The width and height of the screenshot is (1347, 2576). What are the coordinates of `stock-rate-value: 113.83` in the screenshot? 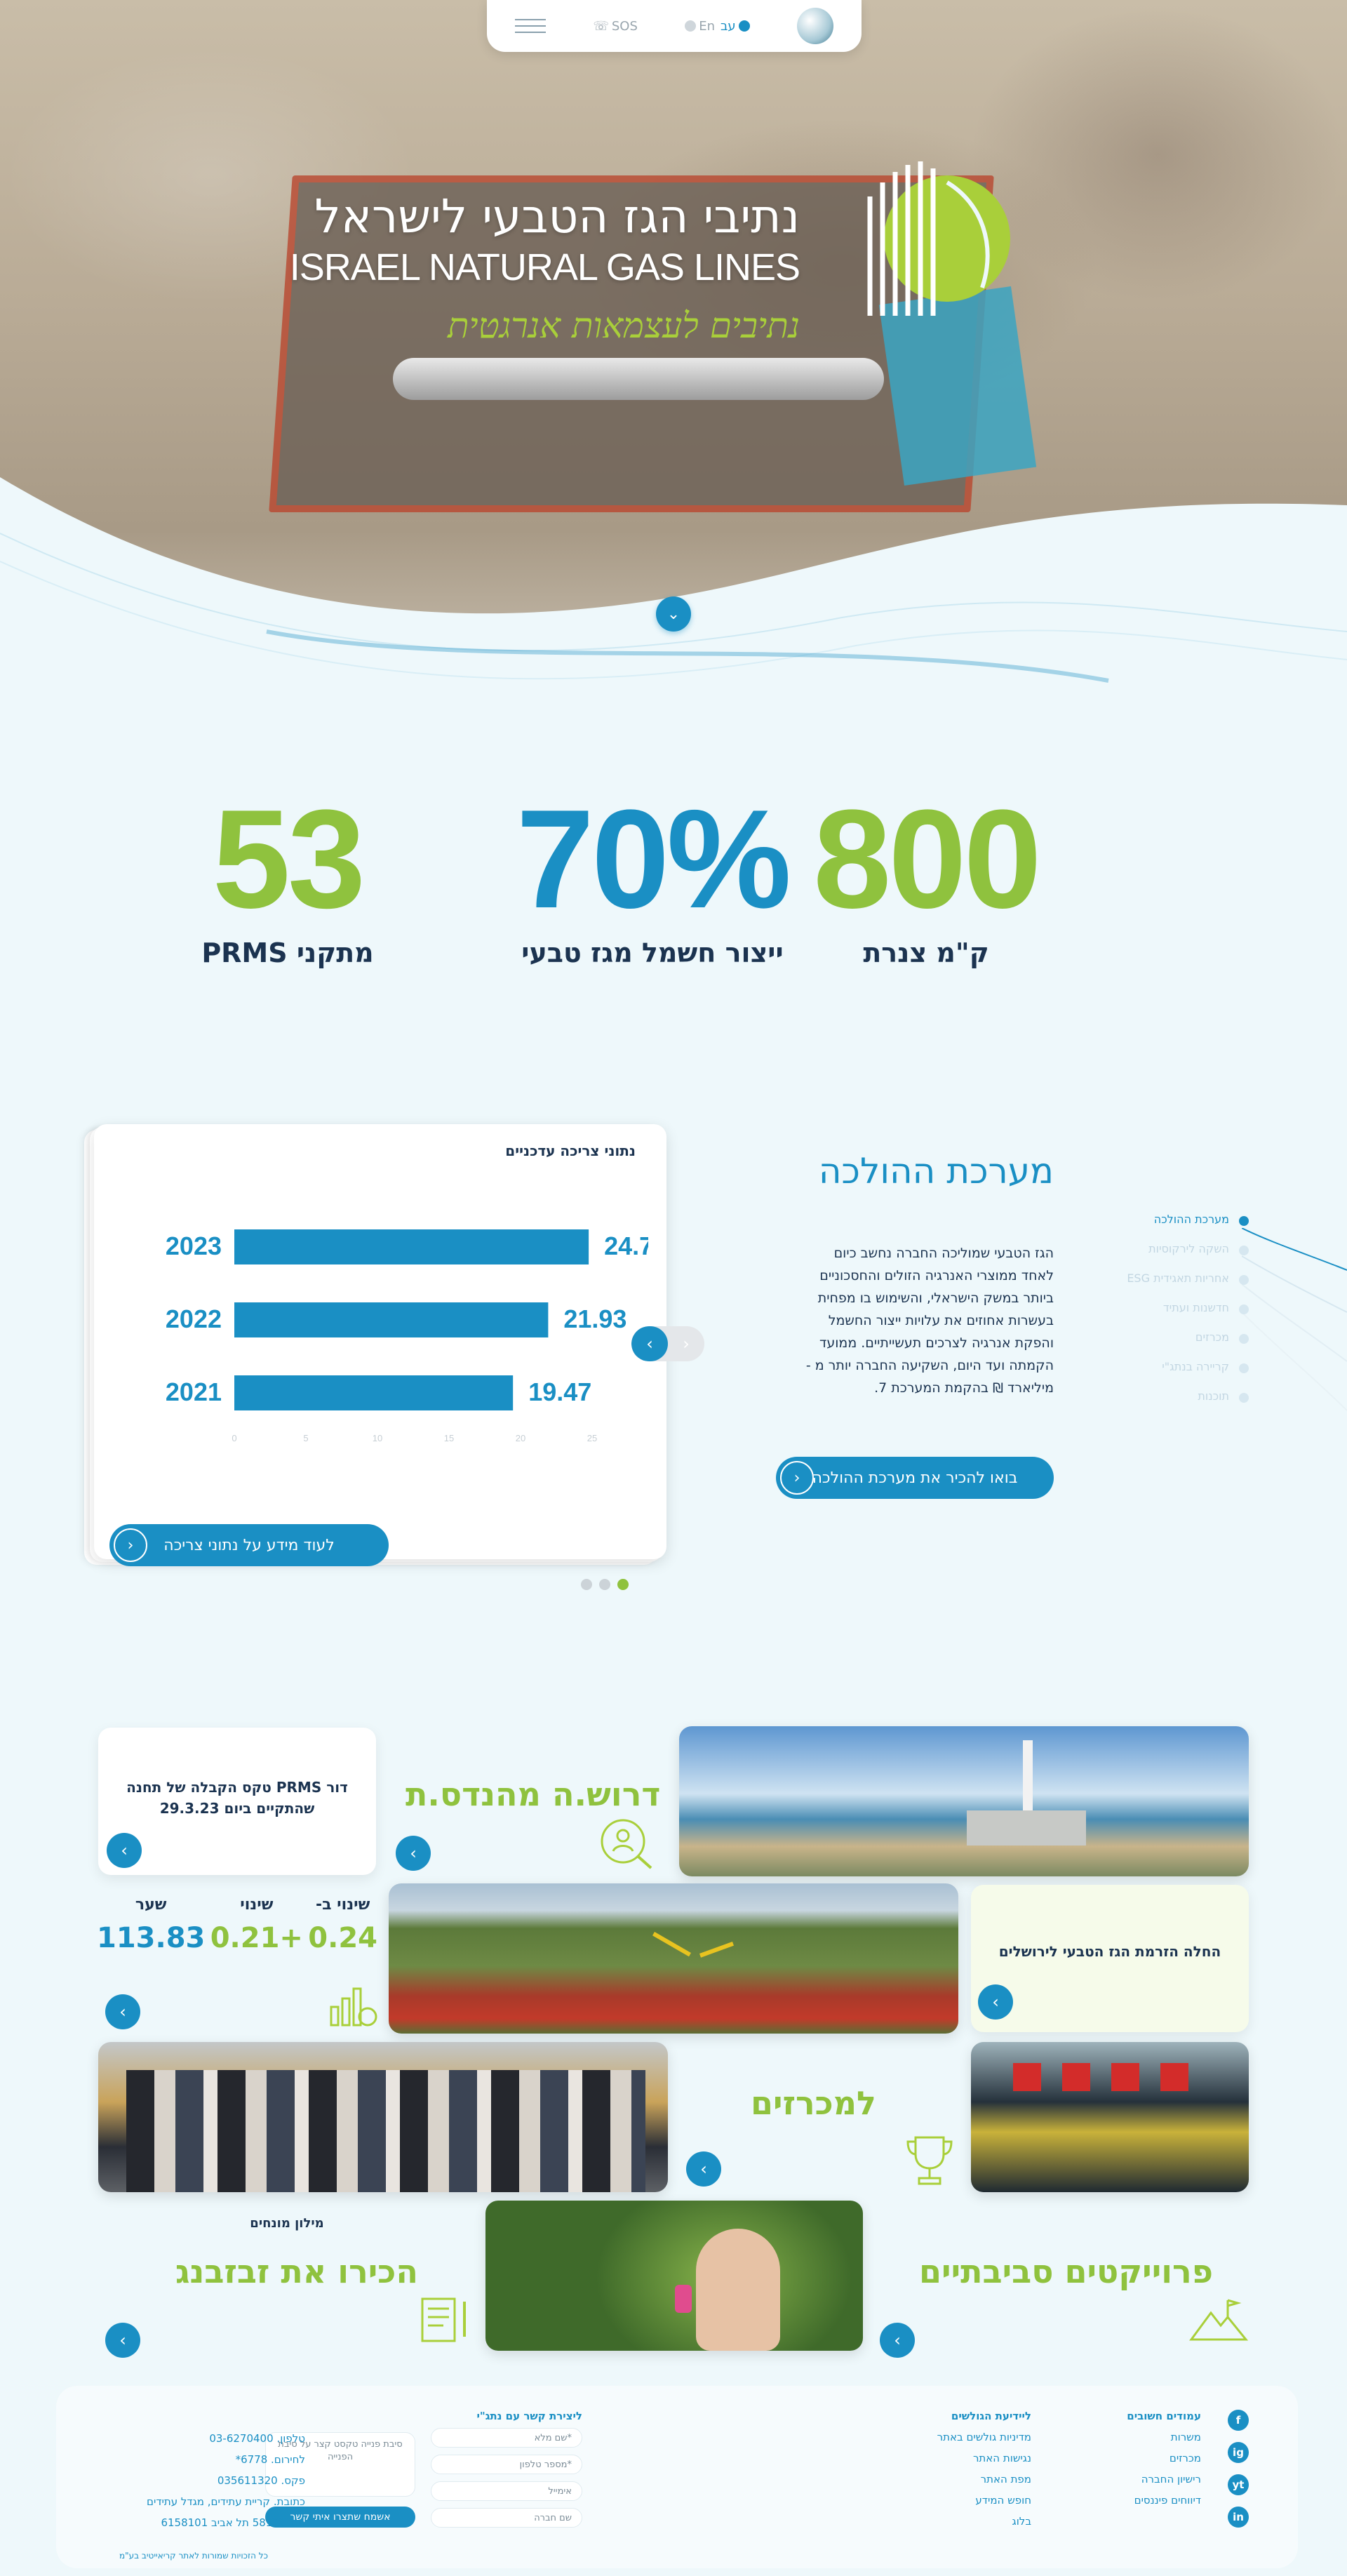 It's located at (151, 1938).